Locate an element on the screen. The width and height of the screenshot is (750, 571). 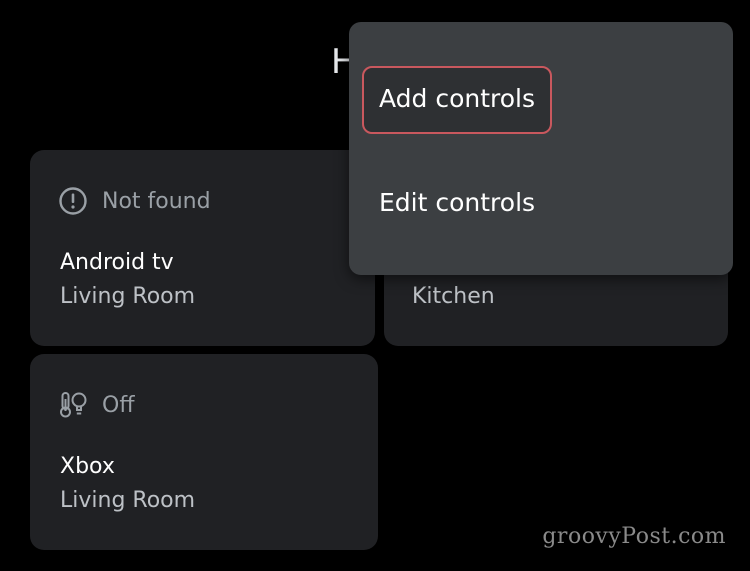
device-name: Xbox is located at coordinates (87, 466).